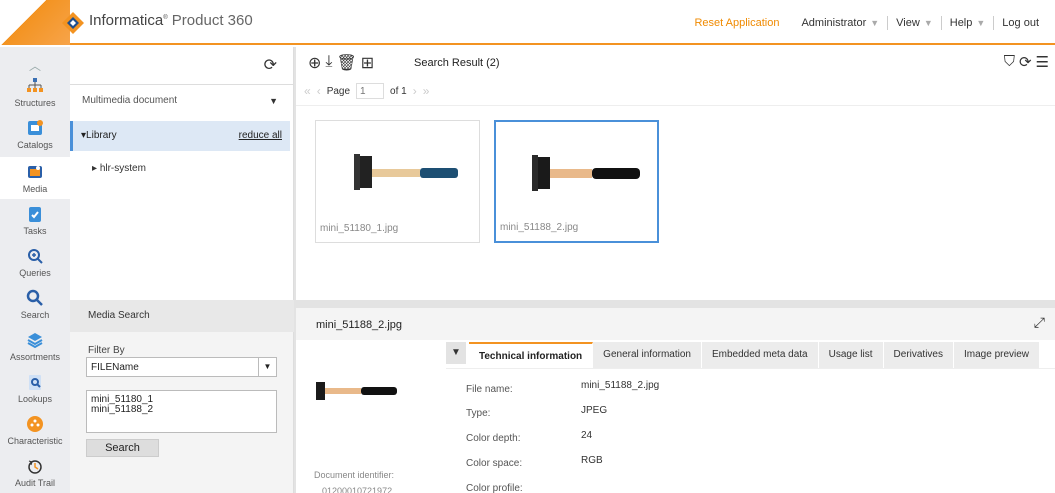 This screenshot has width=1055, height=493. What do you see at coordinates (35, 382) in the screenshot?
I see `lookups-icon` at bounding box center [35, 382].